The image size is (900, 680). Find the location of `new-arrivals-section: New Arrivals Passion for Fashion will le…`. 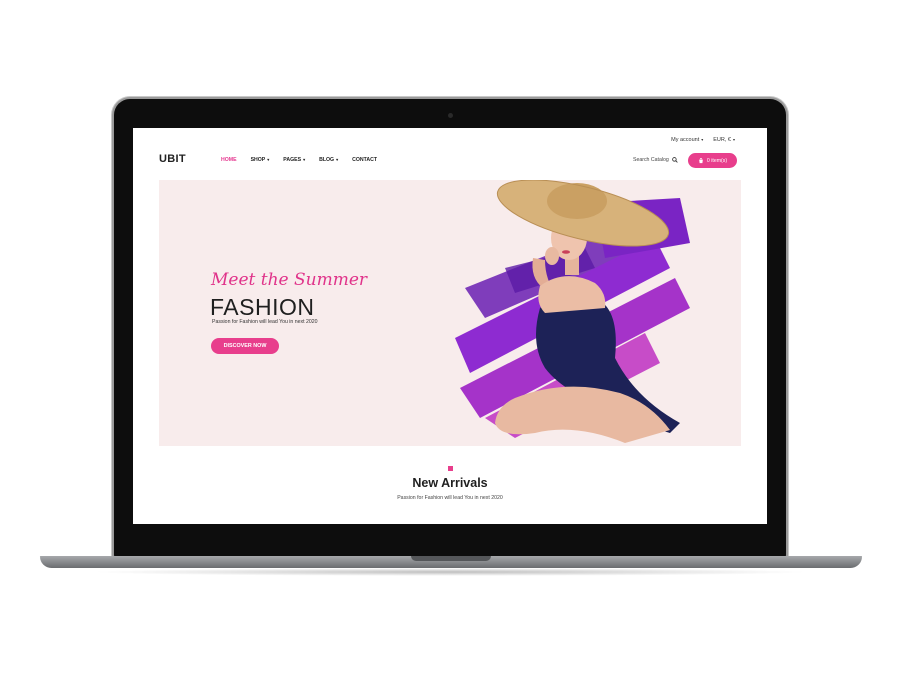

new-arrivals-section: New Arrivals Passion for Fashion will le… is located at coordinates (450, 483).